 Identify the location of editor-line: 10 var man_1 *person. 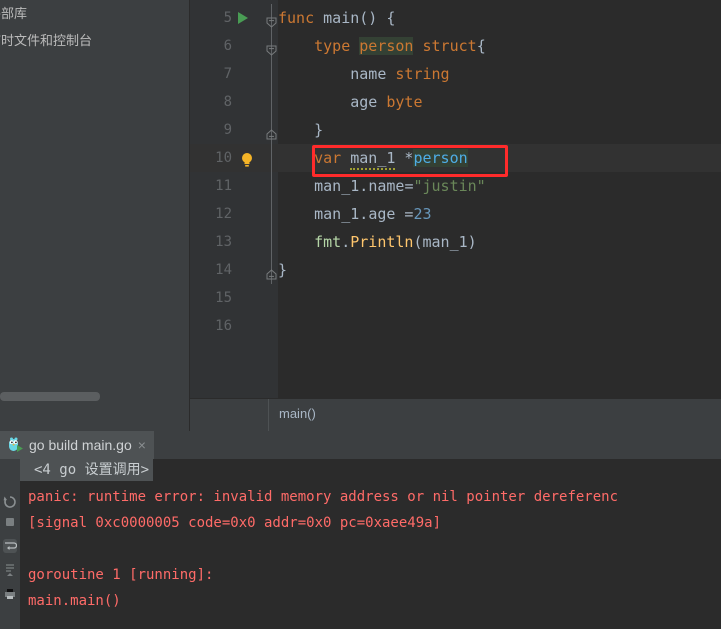
(455, 158).